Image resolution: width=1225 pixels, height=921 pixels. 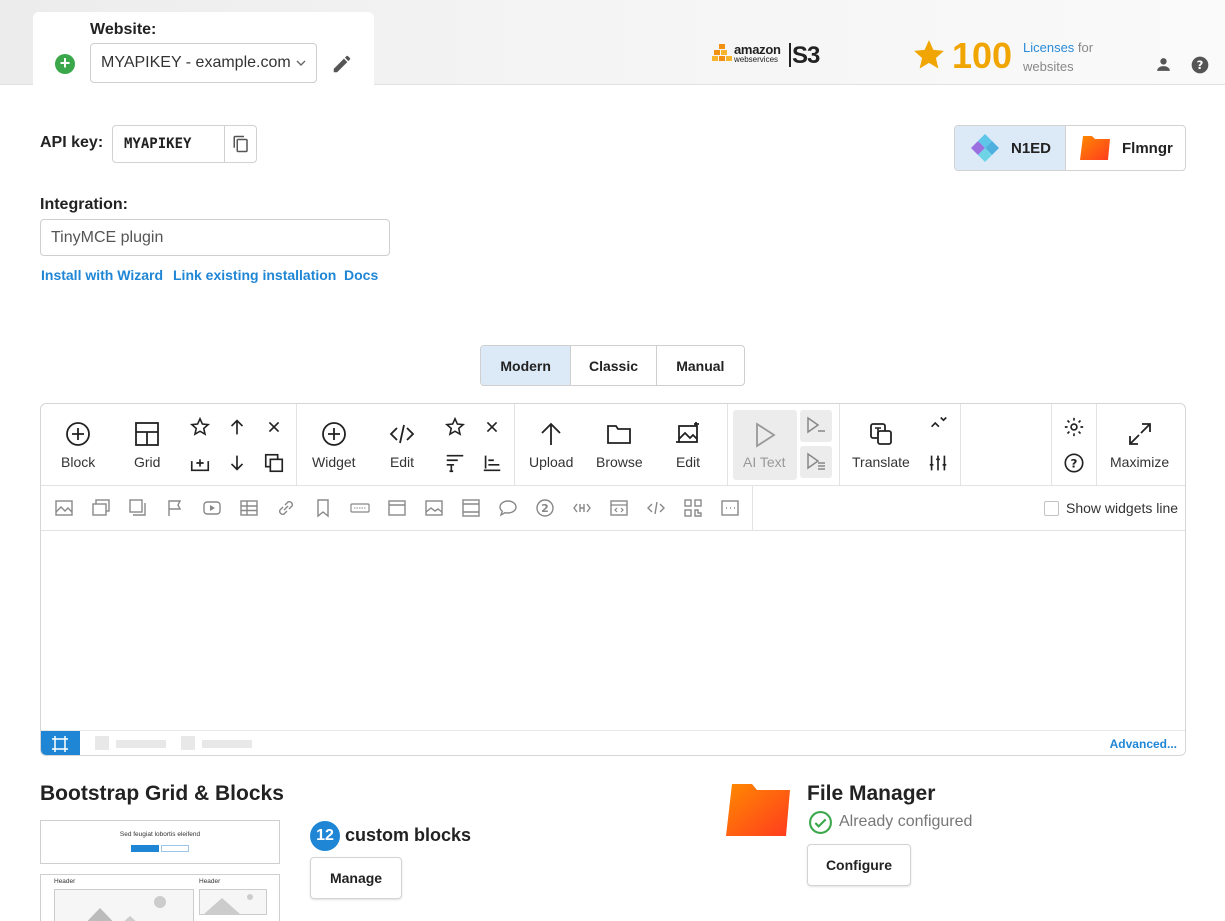 What do you see at coordinates (938, 463) in the screenshot?
I see `sliders-icon` at bounding box center [938, 463].